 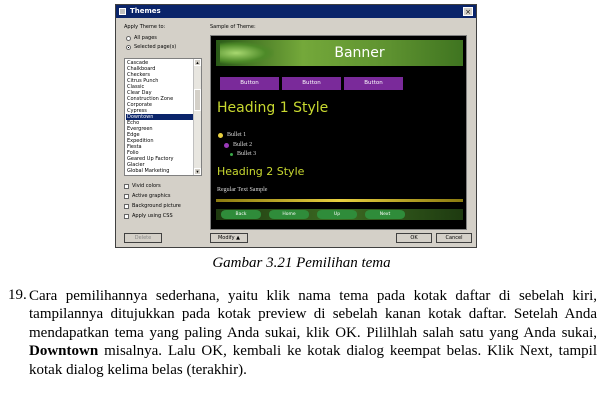 I want to click on dropdown-arrow-icon: ▲, so click(x=238, y=238).